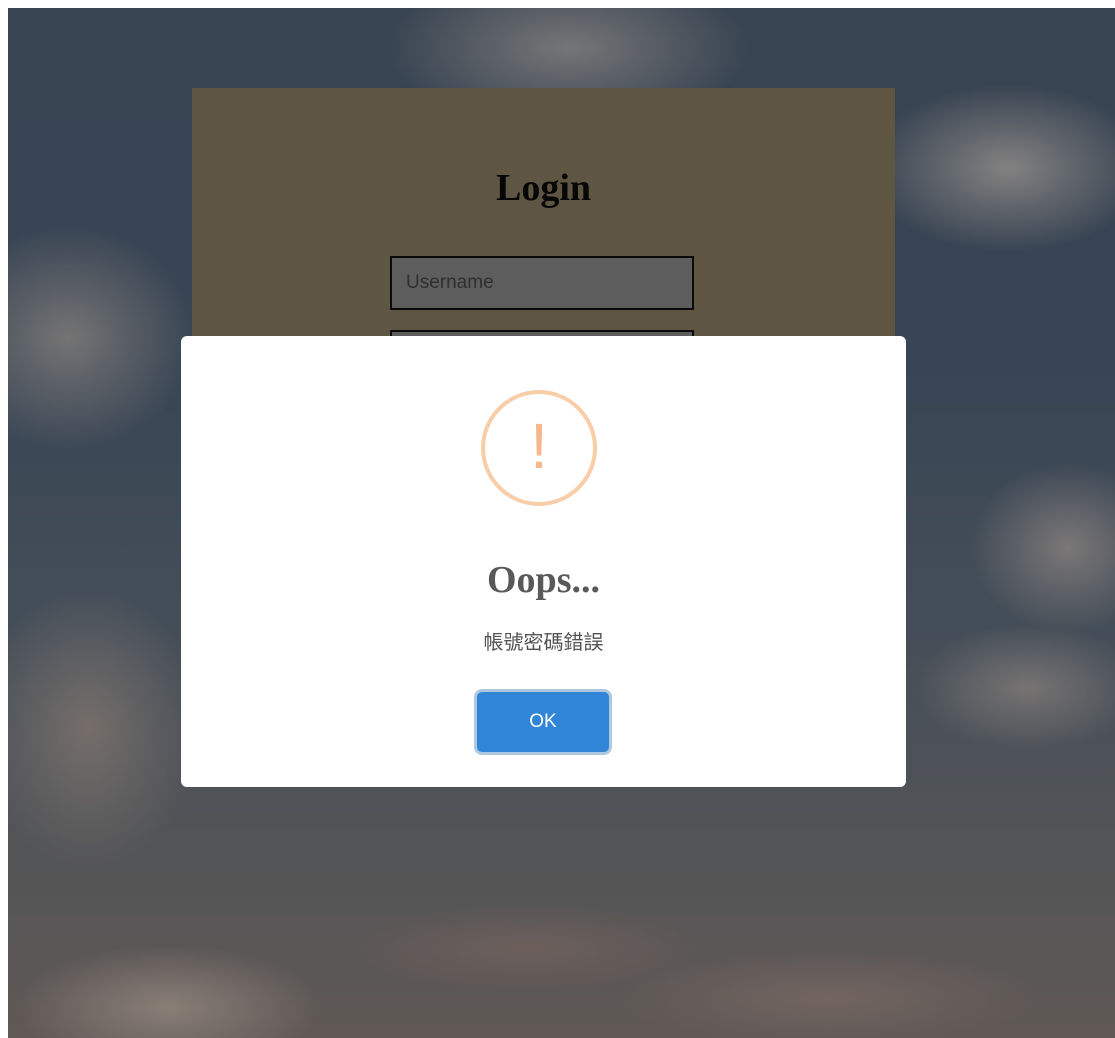  I want to click on dialog-message: 帳號密碼錯誤, so click(543, 642).